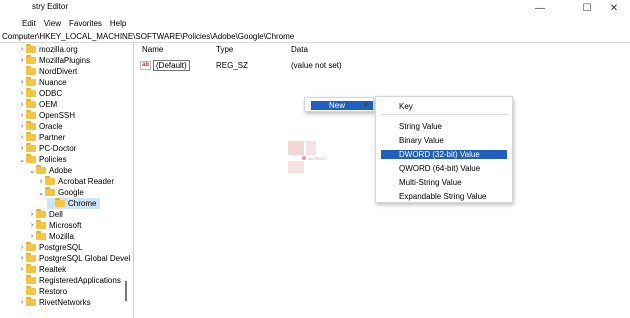 This screenshot has width=630, height=318. What do you see at coordinates (74, 258) in the screenshot?
I see `tree-item-postgresql-global: › PostgreSQL Global Devel` at bounding box center [74, 258].